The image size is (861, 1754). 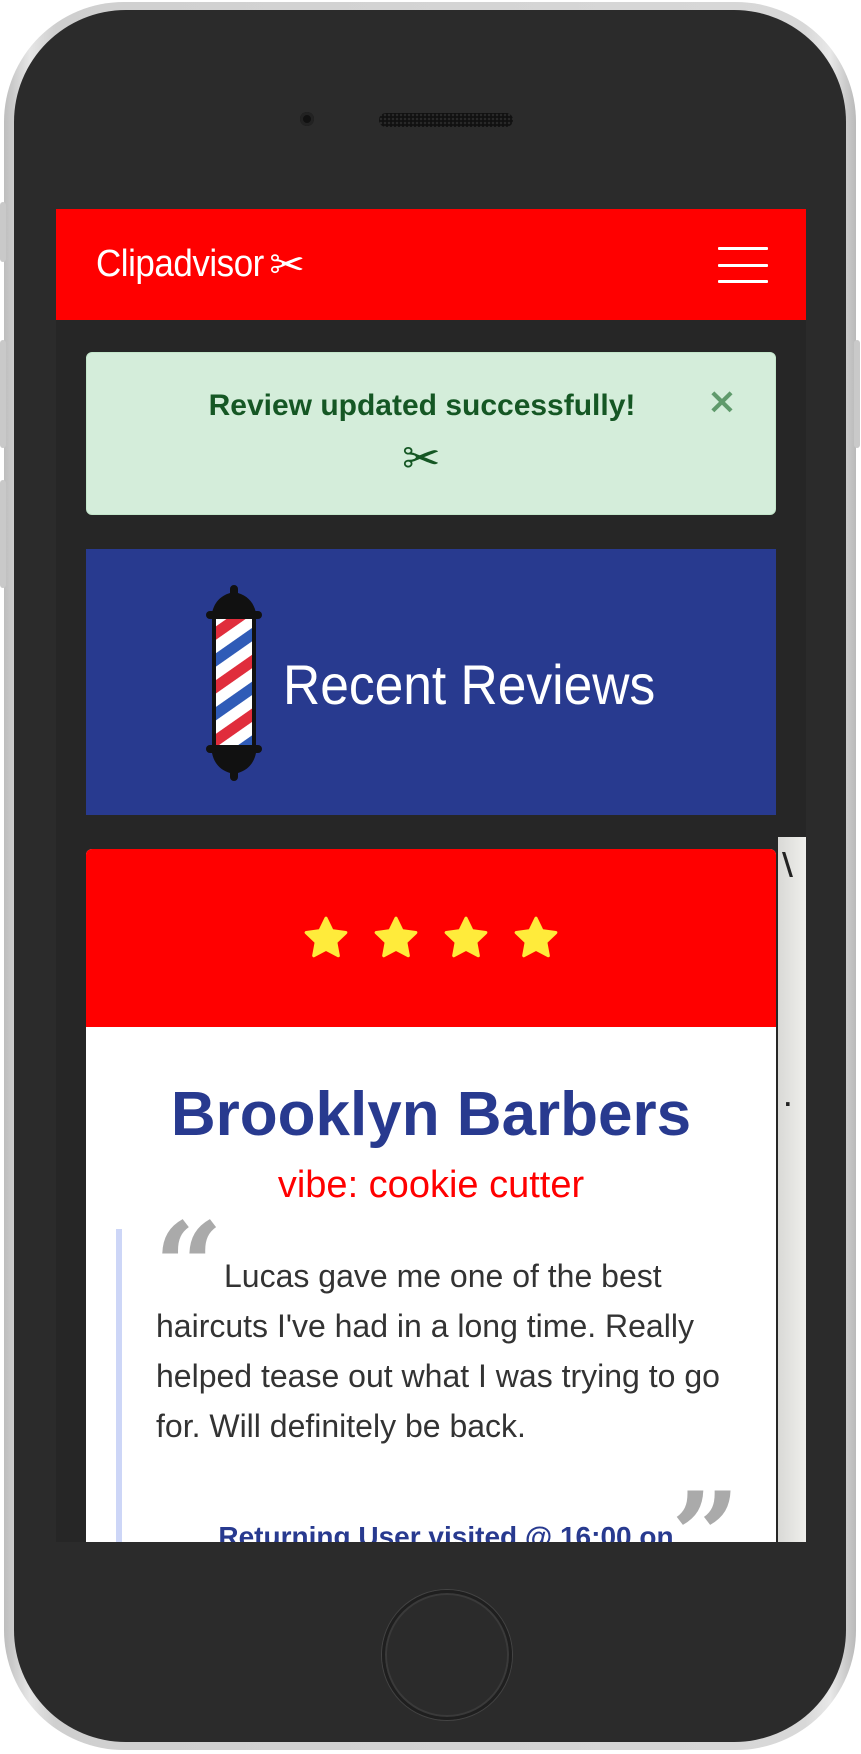 I want to click on hamburger-menu-icon, so click(x=743, y=265).